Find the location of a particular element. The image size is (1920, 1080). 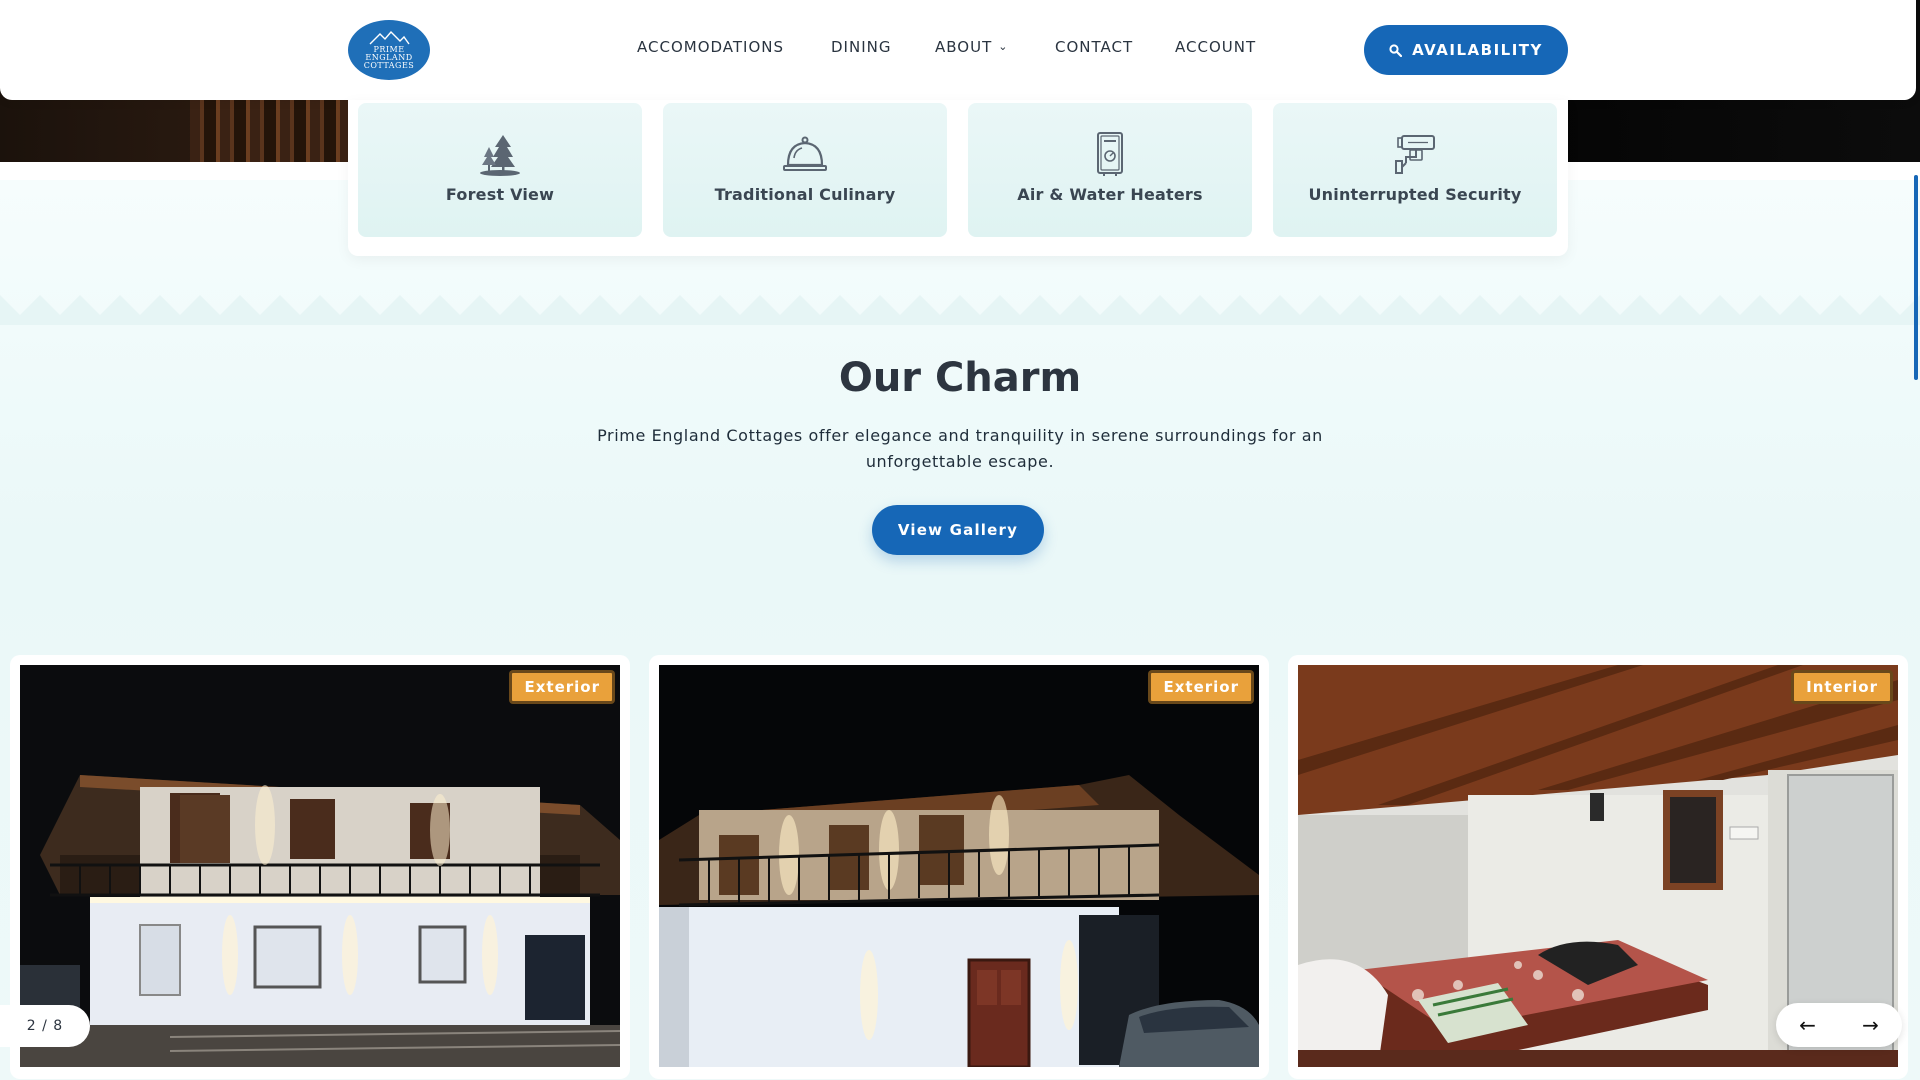

zigzag-divider is located at coordinates (960, 310).